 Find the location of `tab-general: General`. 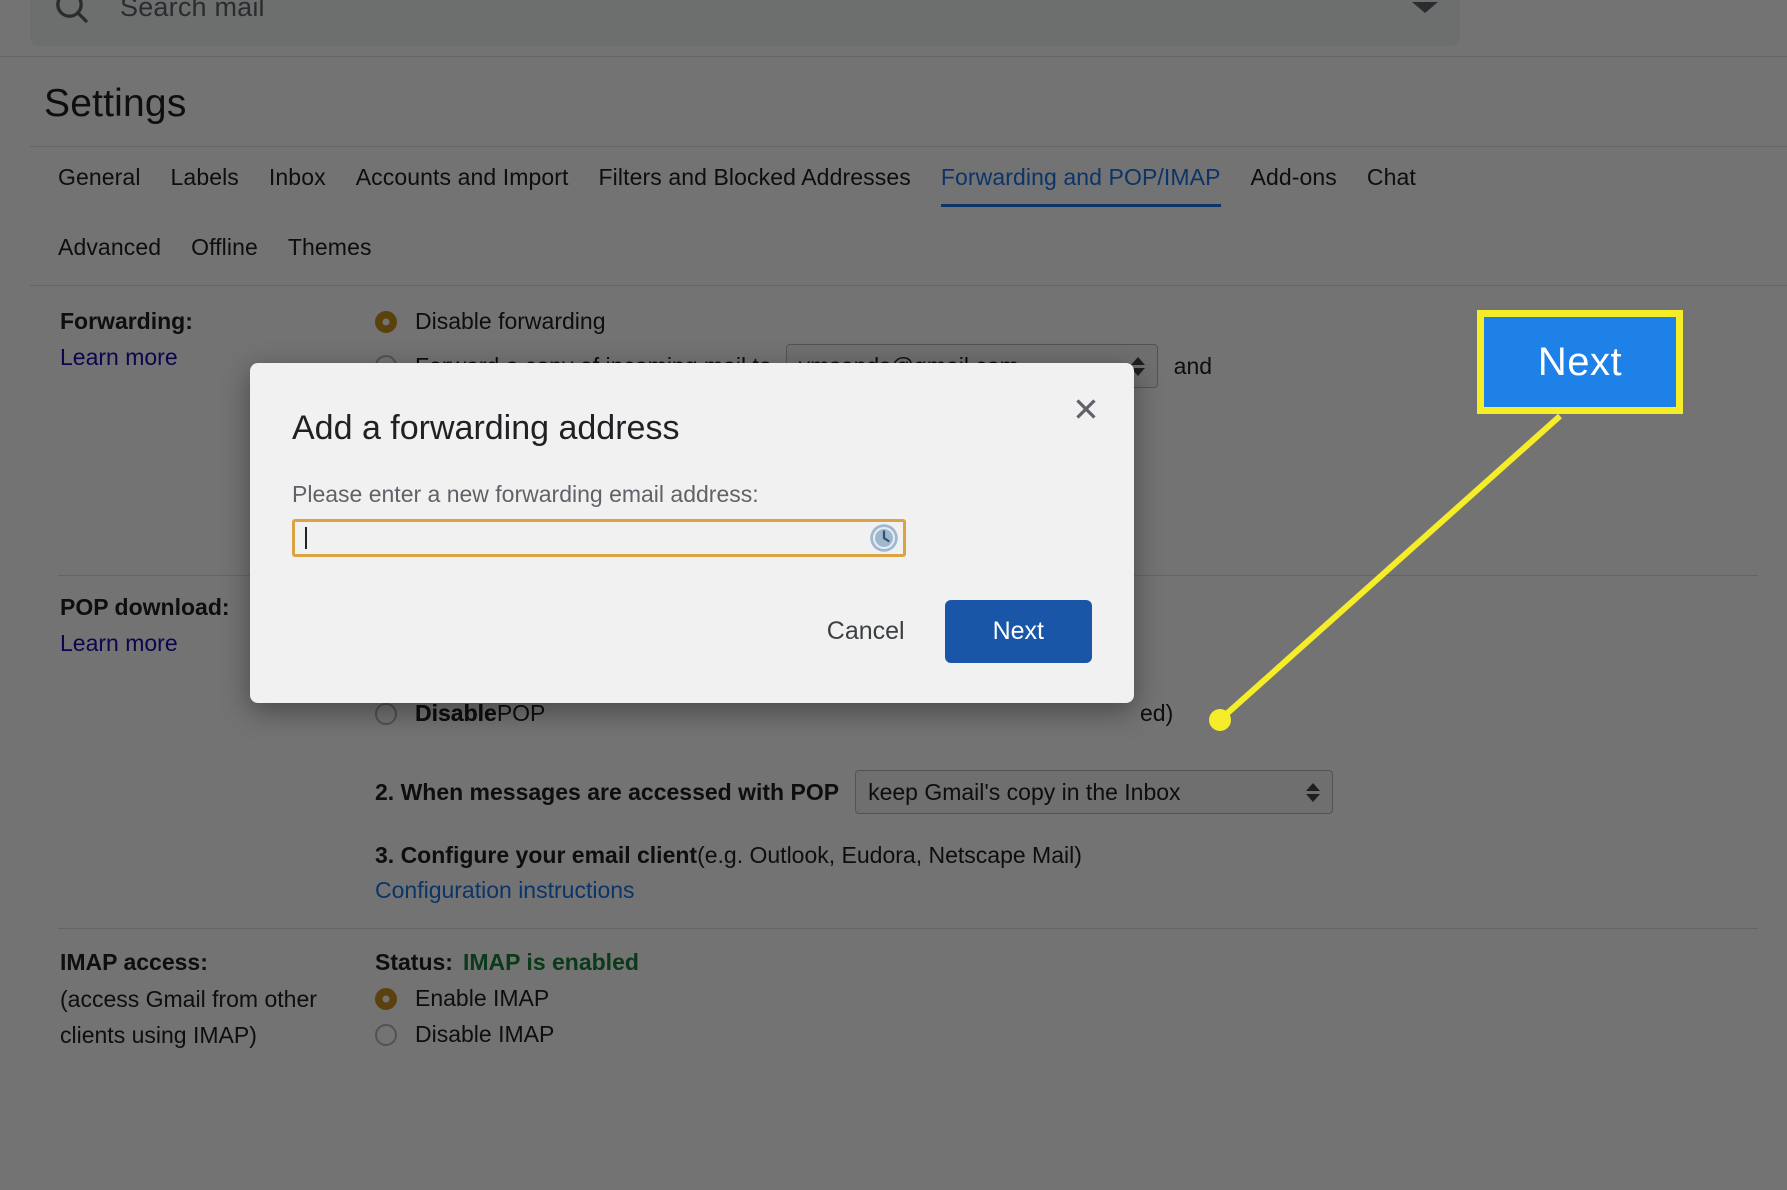

tab-general: General is located at coordinates (99, 185).